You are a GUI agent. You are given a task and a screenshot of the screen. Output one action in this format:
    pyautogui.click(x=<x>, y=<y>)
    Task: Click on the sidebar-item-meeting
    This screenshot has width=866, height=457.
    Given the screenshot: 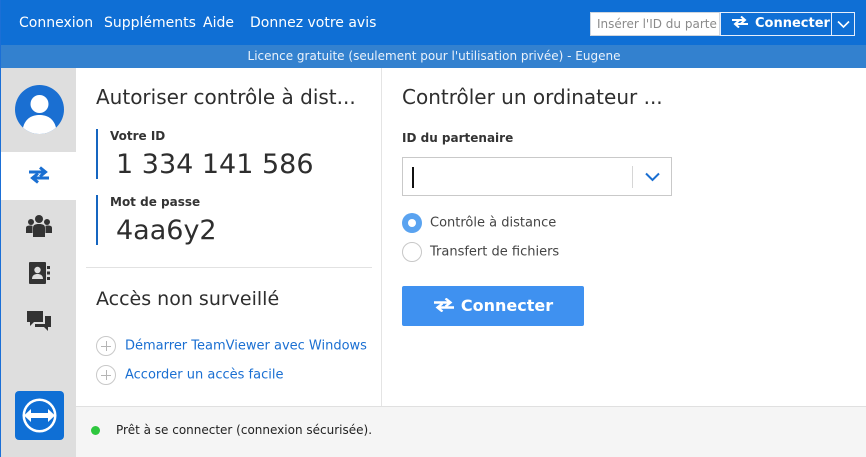 What is the action you would take?
    pyautogui.click(x=38, y=224)
    